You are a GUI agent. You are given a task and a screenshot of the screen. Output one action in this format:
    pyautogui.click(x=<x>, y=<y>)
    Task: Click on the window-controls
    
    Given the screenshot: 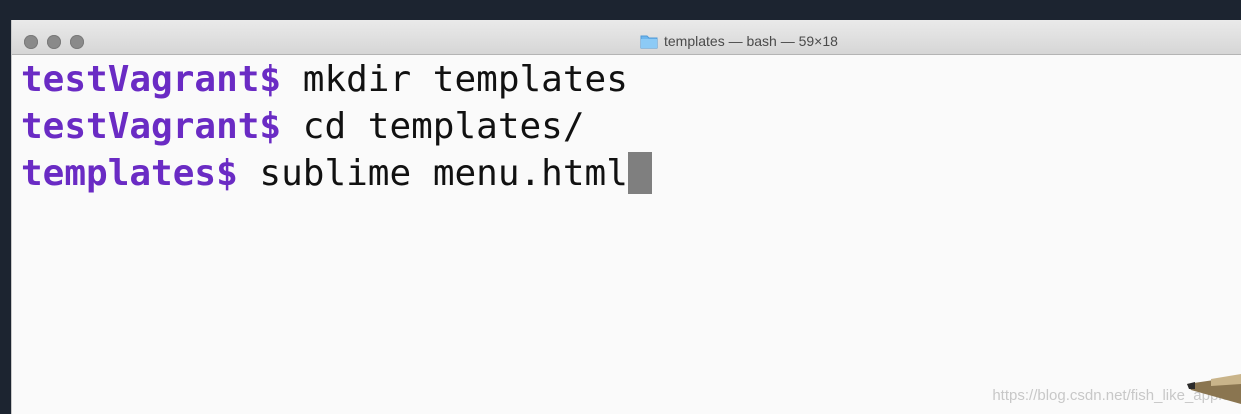 What is the action you would take?
    pyautogui.click(x=54, y=42)
    